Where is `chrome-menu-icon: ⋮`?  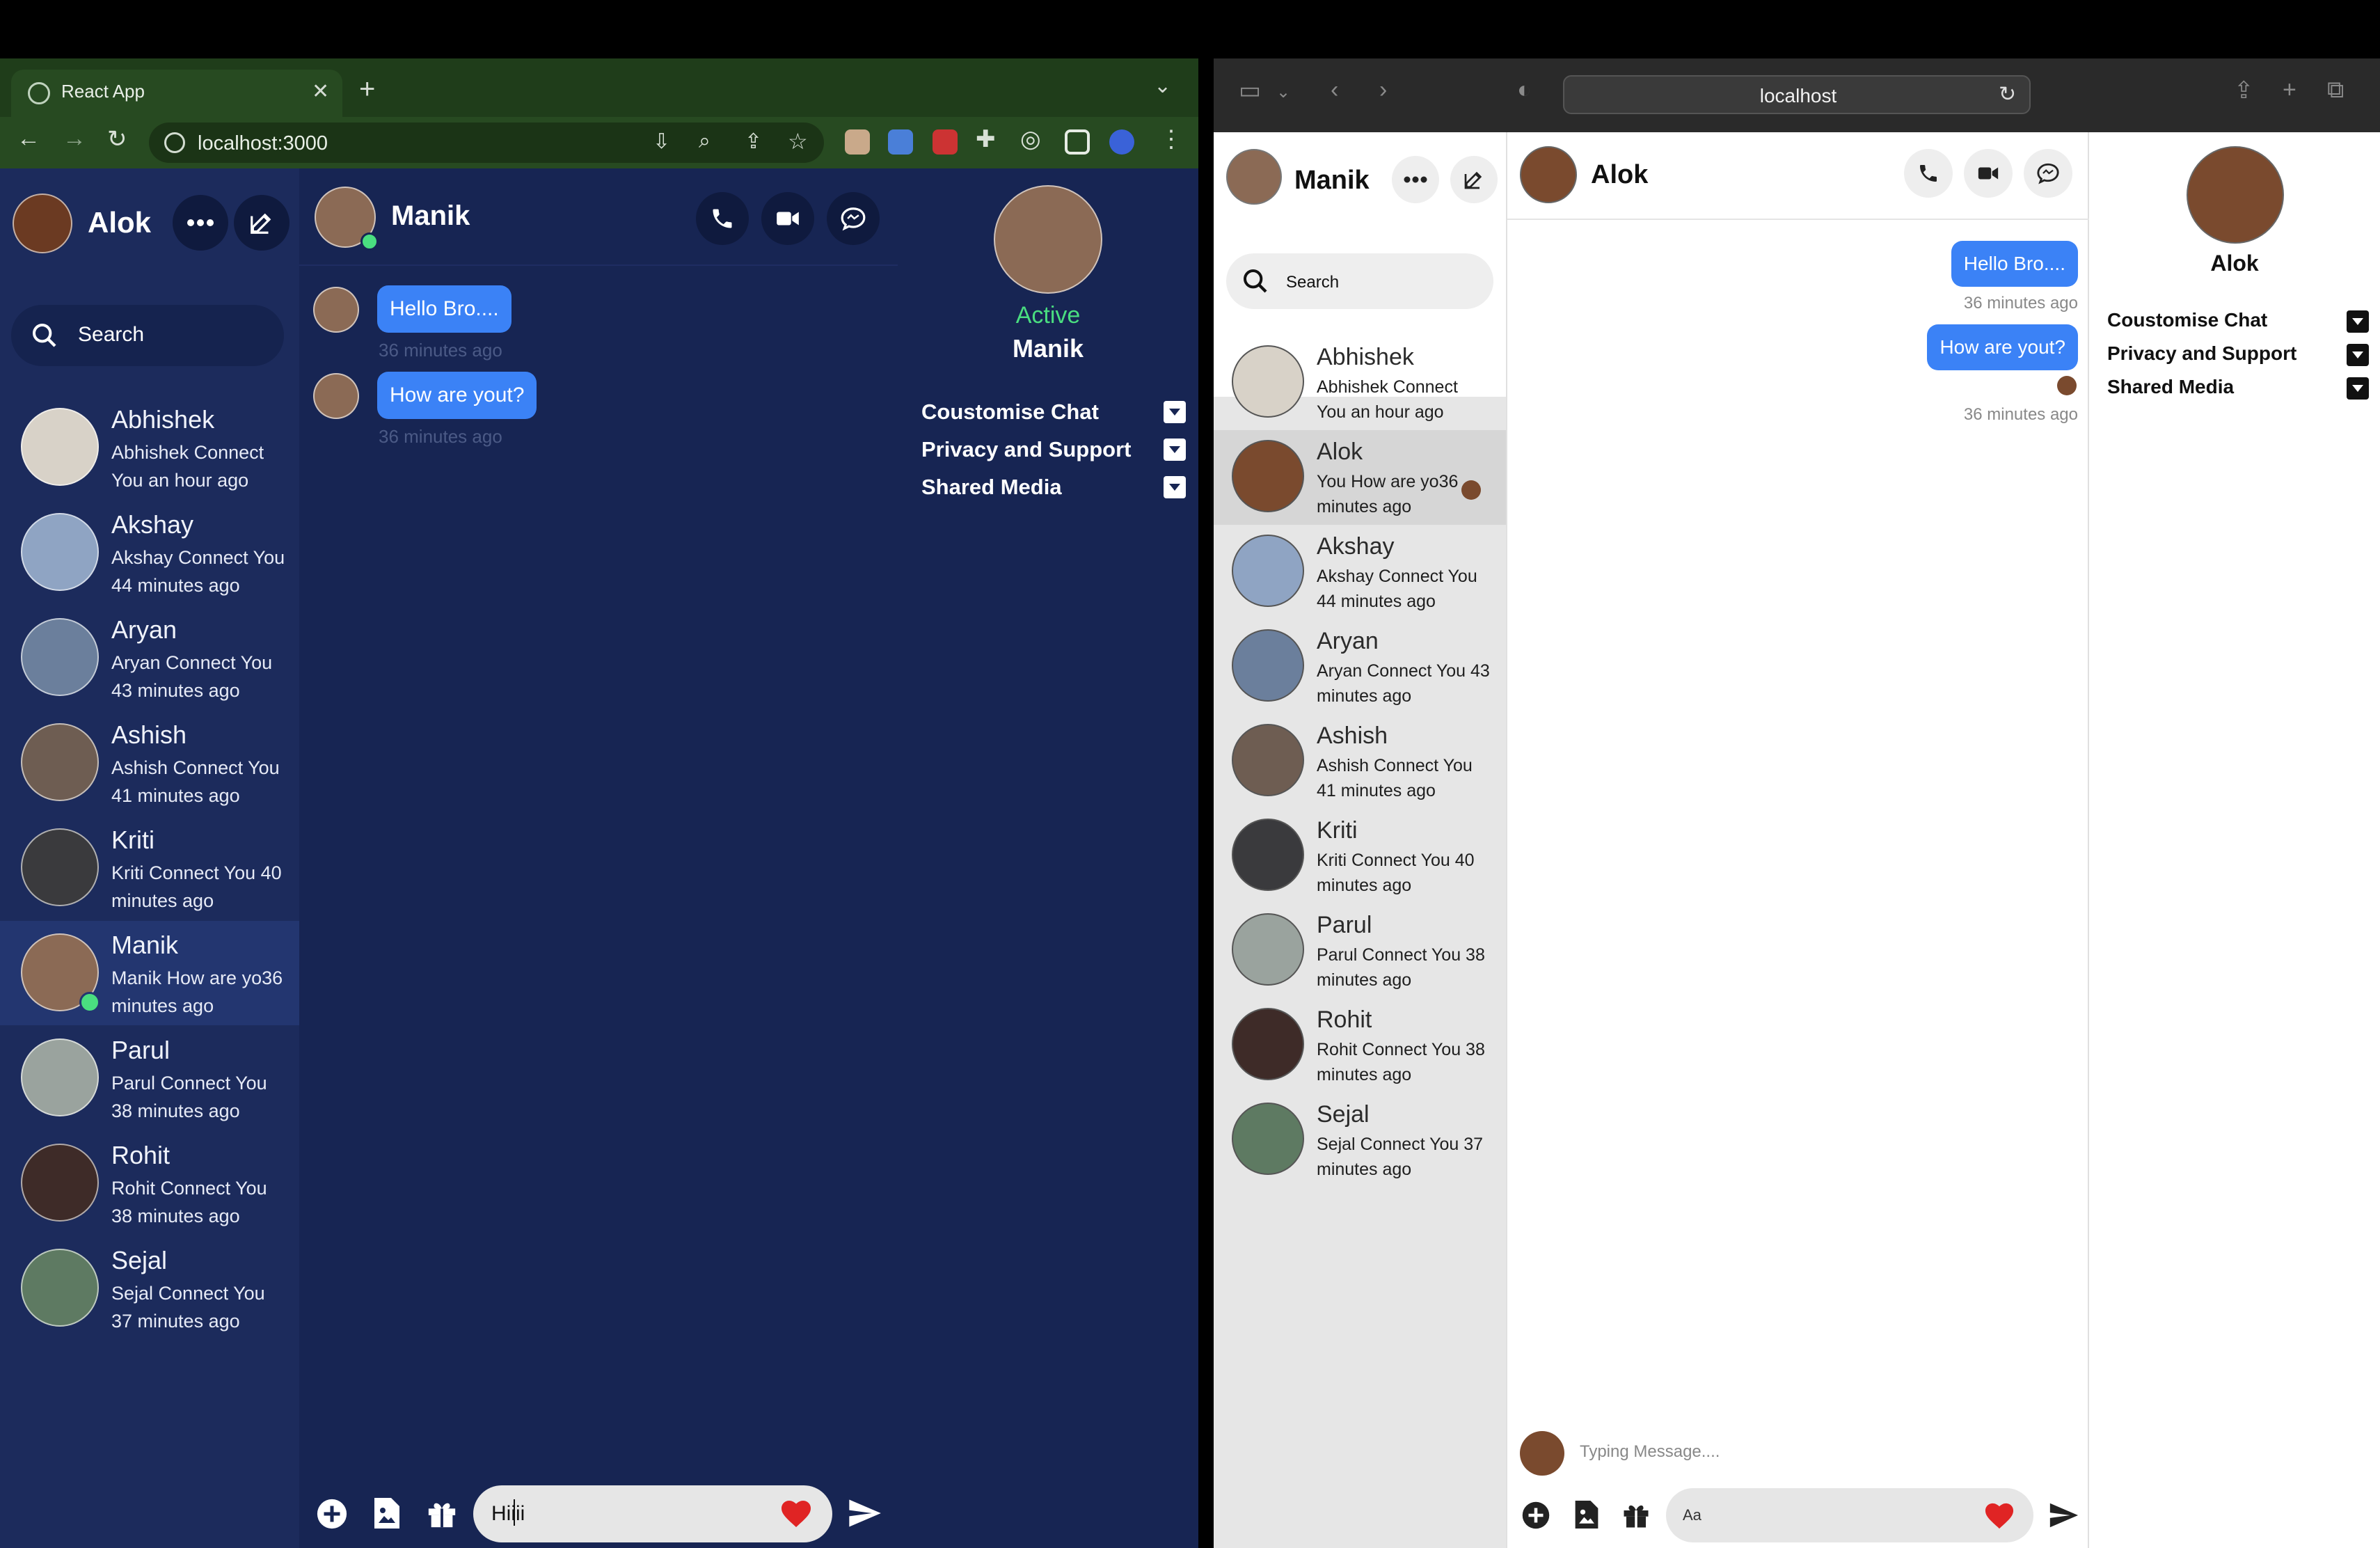
chrome-menu-icon: ⋮ is located at coordinates (1171, 139).